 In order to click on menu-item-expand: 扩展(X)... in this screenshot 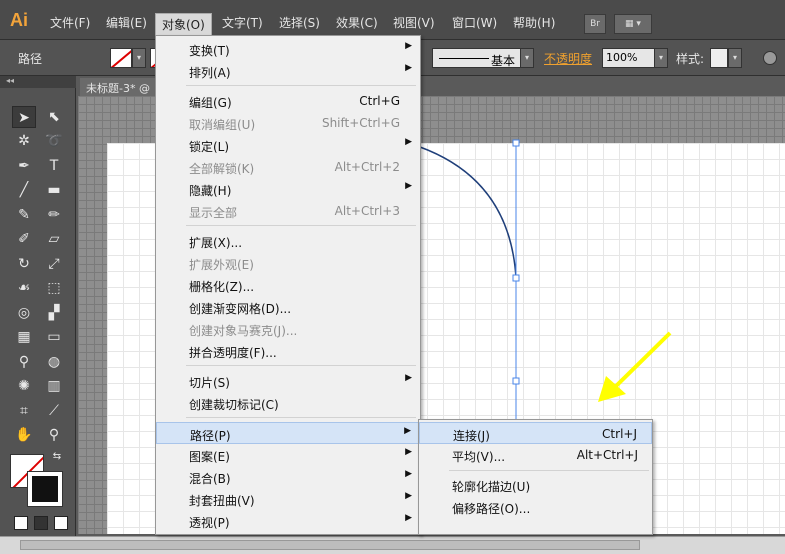, I will do `click(288, 241)`.